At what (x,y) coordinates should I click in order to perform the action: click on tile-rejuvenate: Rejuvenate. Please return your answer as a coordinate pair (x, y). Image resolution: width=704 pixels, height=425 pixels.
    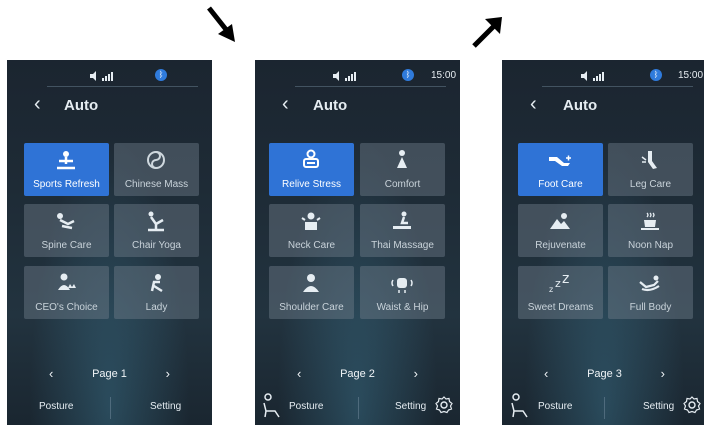
    Looking at the image, I should click on (560, 230).